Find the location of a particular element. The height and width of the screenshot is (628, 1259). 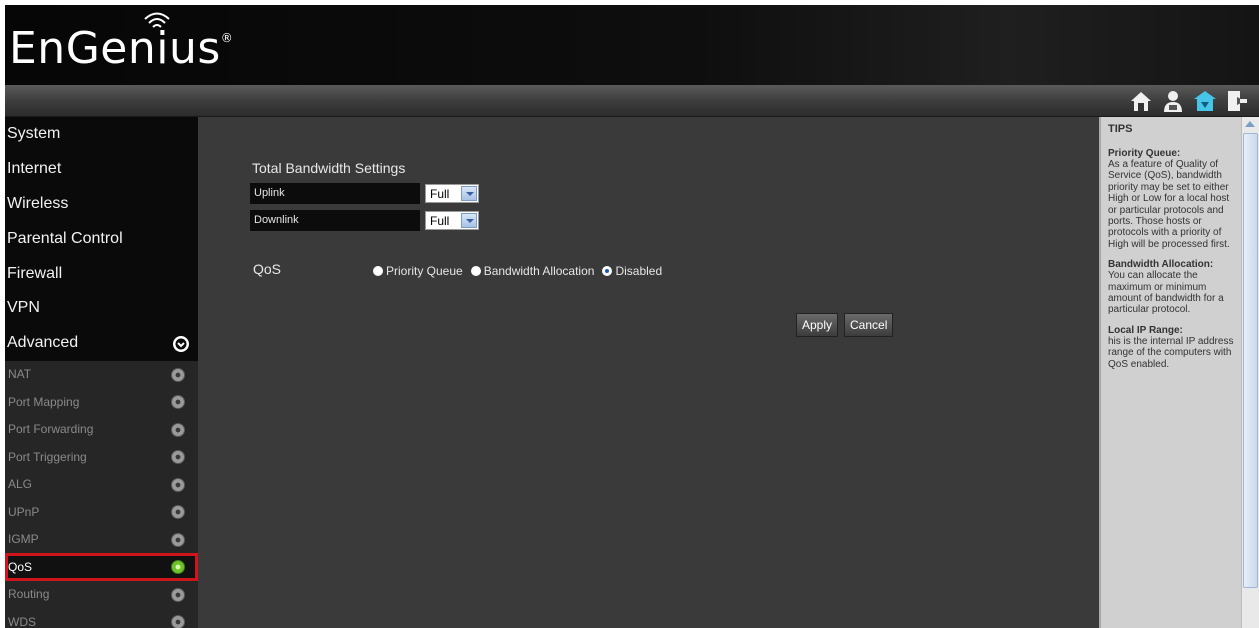

section-title: Total Bandwidth Settings is located at coordinates (329, 168).